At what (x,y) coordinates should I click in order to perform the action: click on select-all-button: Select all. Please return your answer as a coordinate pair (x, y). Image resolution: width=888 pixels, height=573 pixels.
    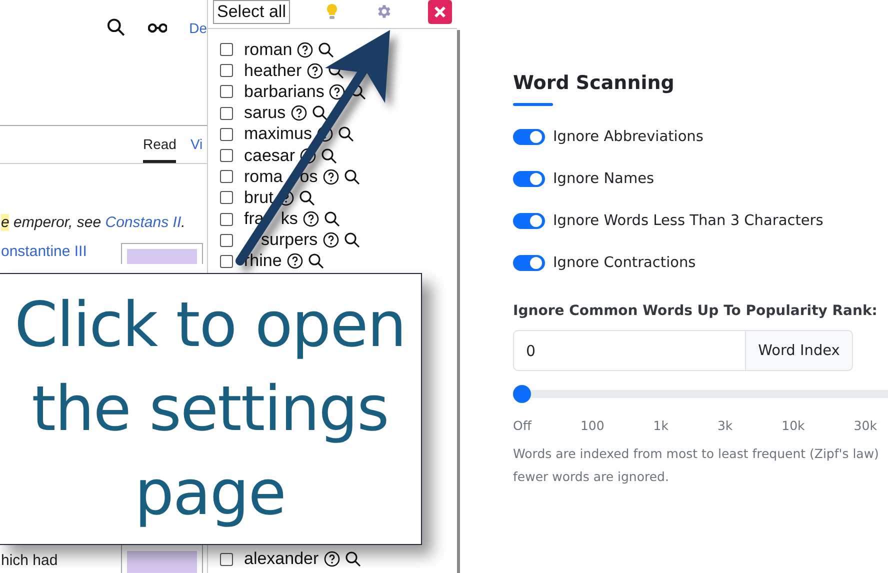
    Looking at the image, I should click on (251, 12).